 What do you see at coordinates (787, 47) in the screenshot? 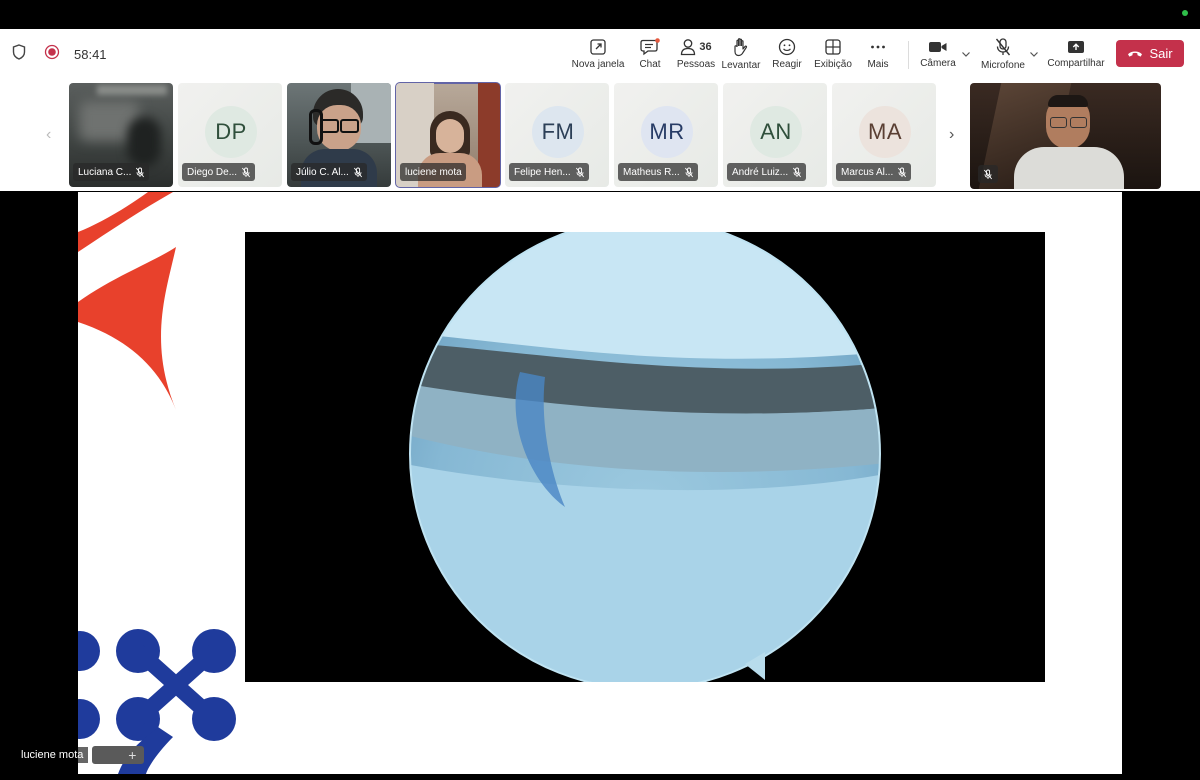
I see `smiley-icon` at bounding box center [787, 47].